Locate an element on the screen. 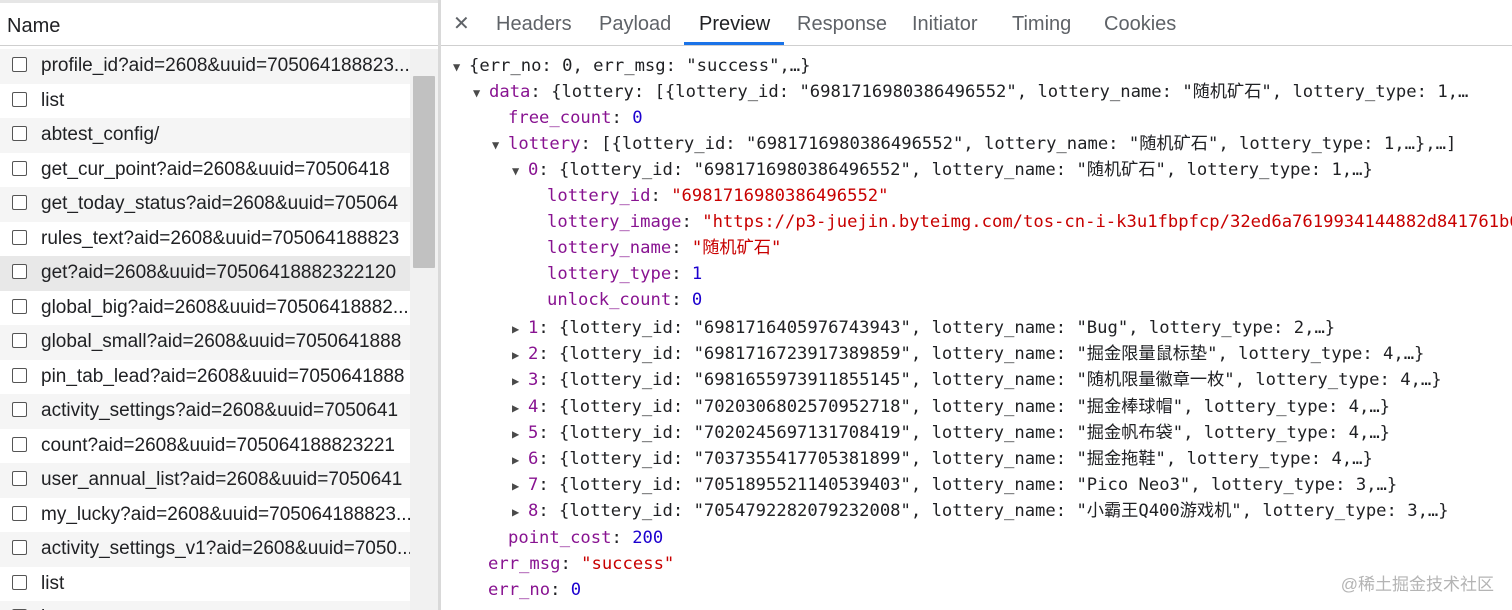 The width and height of the screenshot is (1512, 610). request-name: rules_text?aid=2608&uuid=705064188823 is located at coordinates (220, 238).